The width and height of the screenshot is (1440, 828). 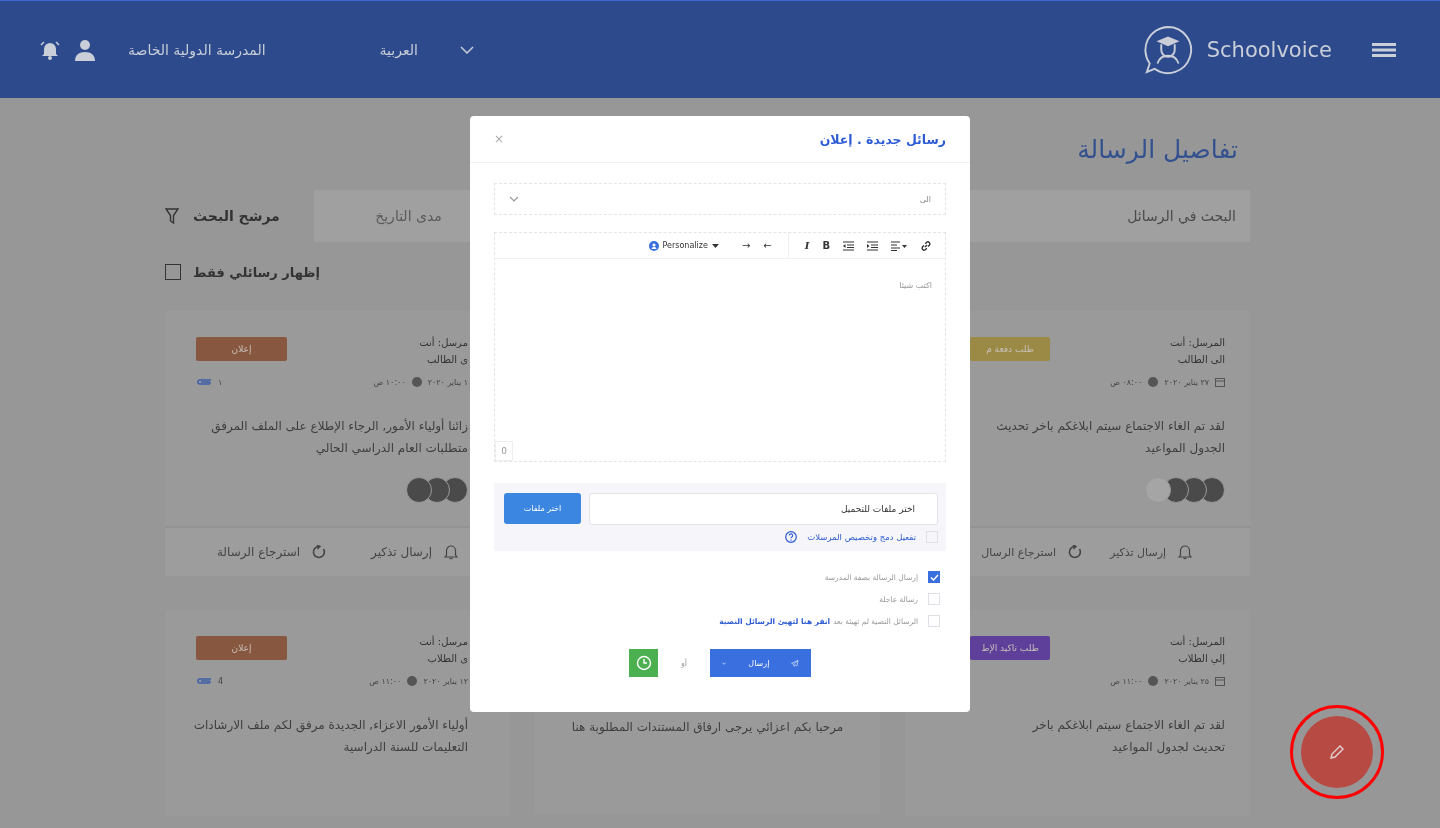 What do you see at coordinates (398, 49) in the screenshot?
I see `language-selector: العربية` at bounding box center [398, 49].